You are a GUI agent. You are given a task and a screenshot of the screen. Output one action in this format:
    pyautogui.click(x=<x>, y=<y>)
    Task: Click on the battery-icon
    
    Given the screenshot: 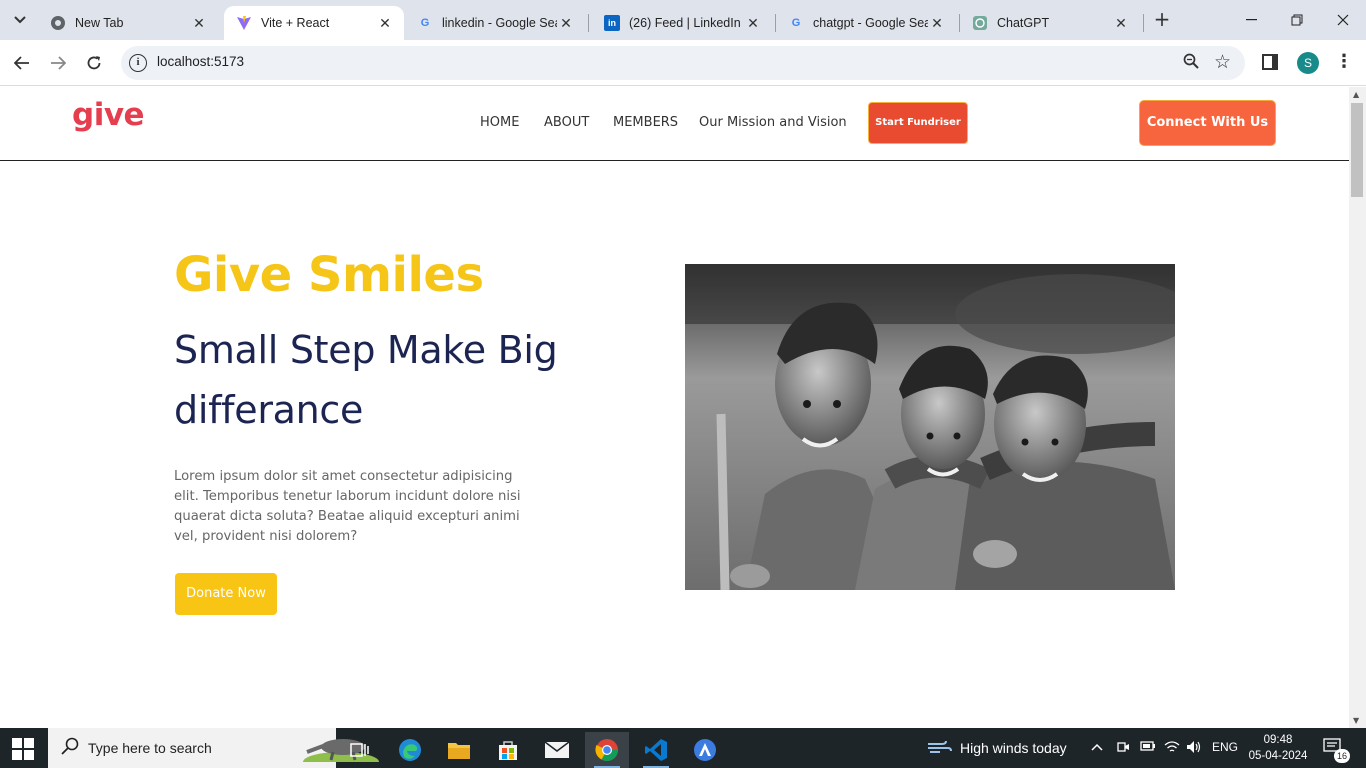 What is the action you would take?
    pyautogui.click(x=1148, y=747)
    